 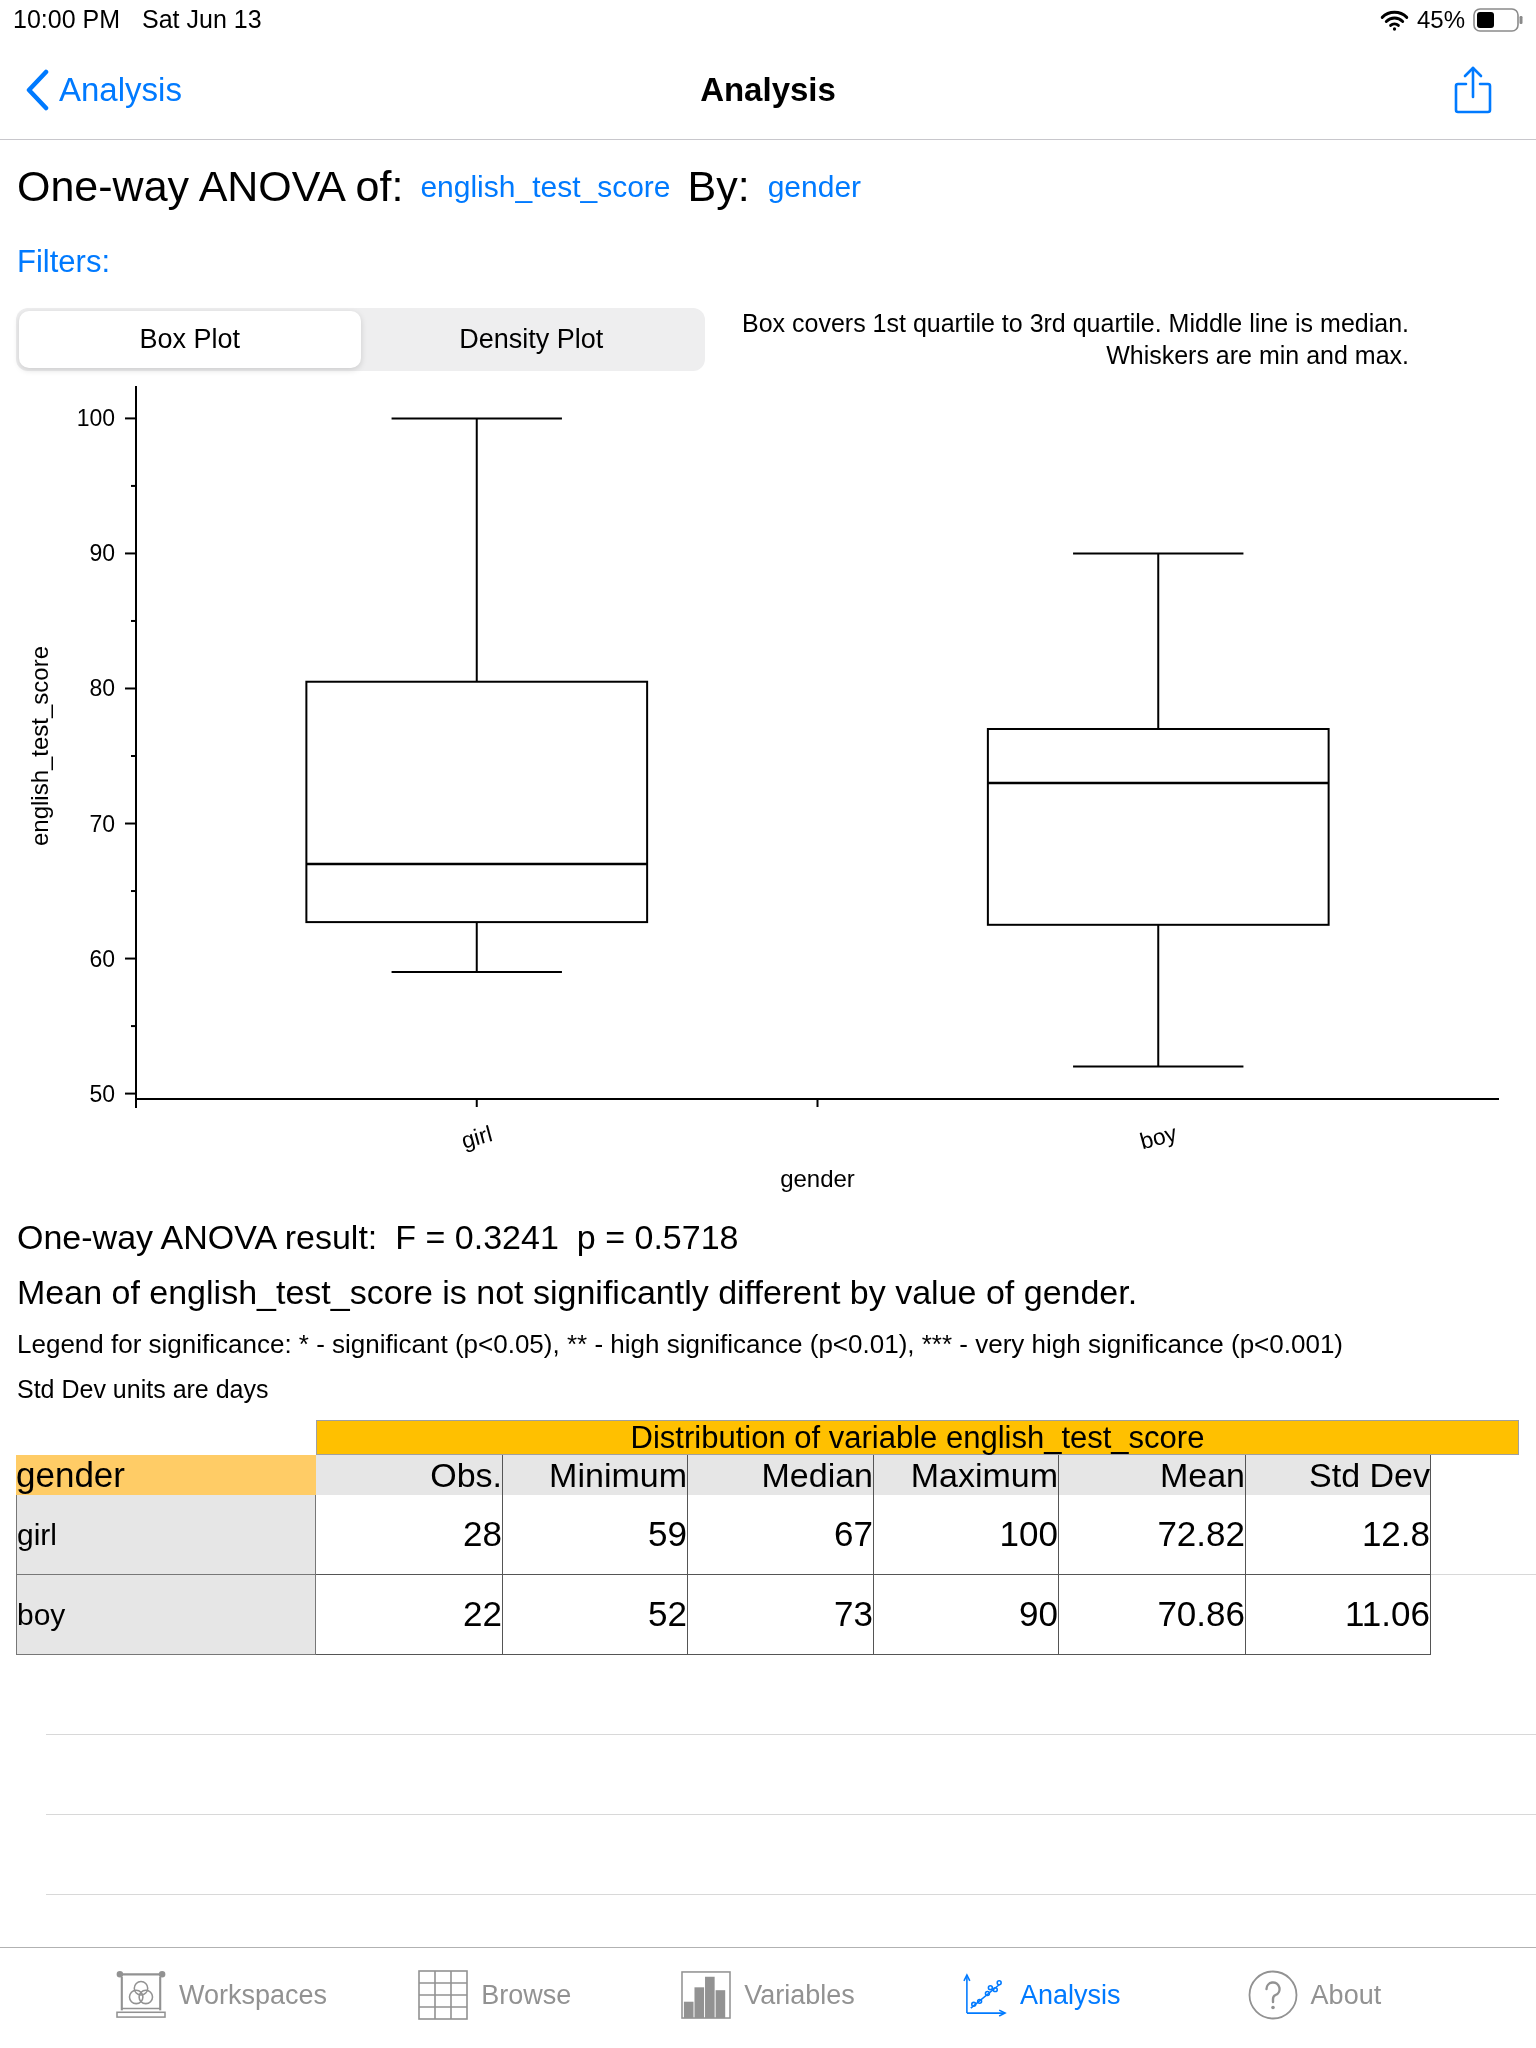 What do you see at coordinates (102, 958) in the screenshot?
I see `y-tick-label: 60` at bounding box center [102, 958].